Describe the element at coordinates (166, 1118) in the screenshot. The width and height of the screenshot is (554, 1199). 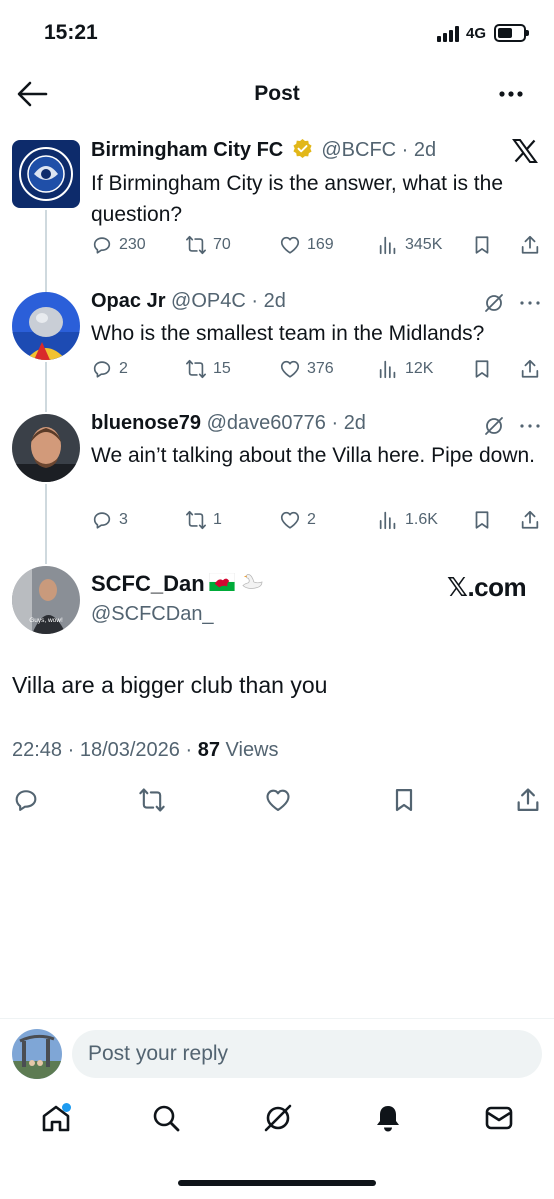
I see `search-icon` at that location.